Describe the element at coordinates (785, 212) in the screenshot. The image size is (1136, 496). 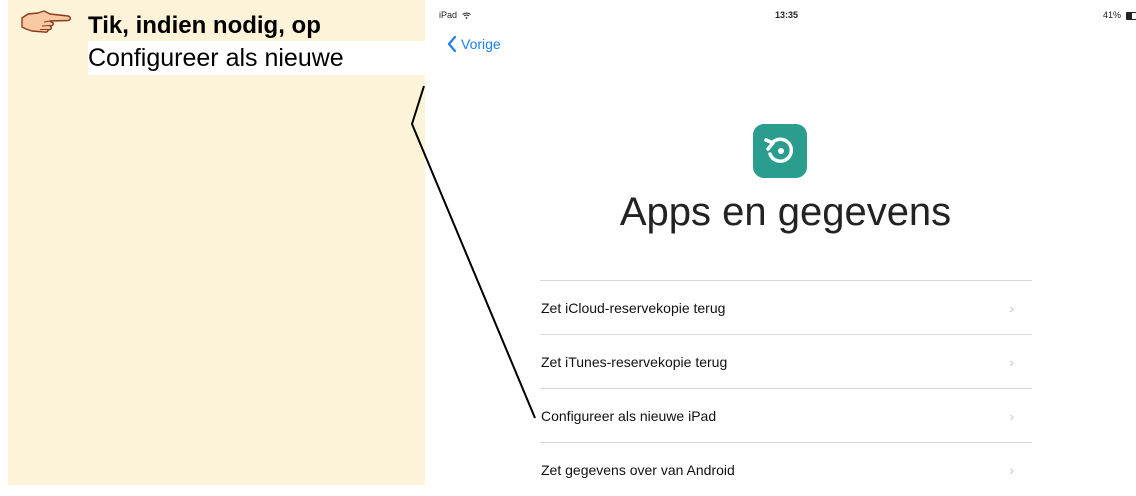
I see `page-title: Apps en gegevens` at that location.